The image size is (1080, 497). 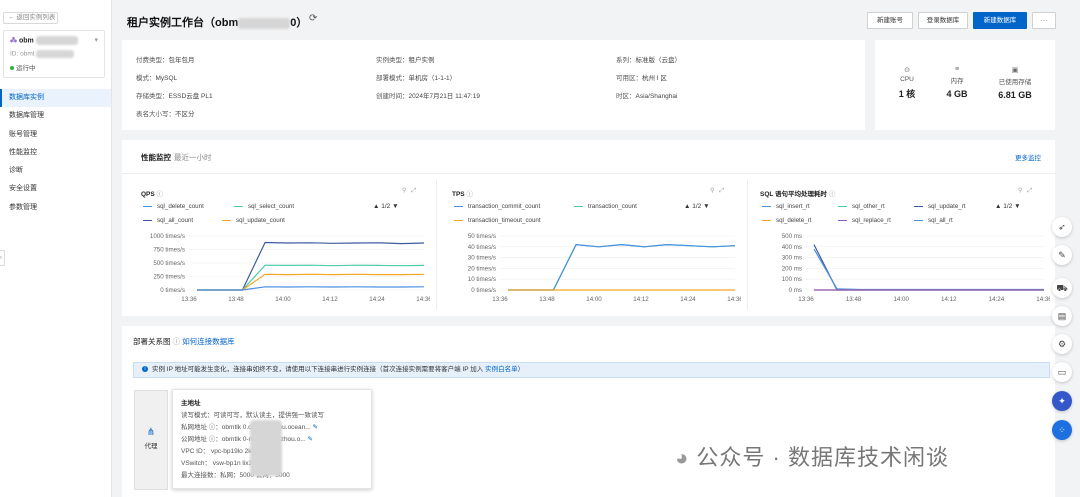 What do you see at coordinates (1044, 20) in the screenshot?
I see `more-button: ···` at bounding box center [1044, 20].